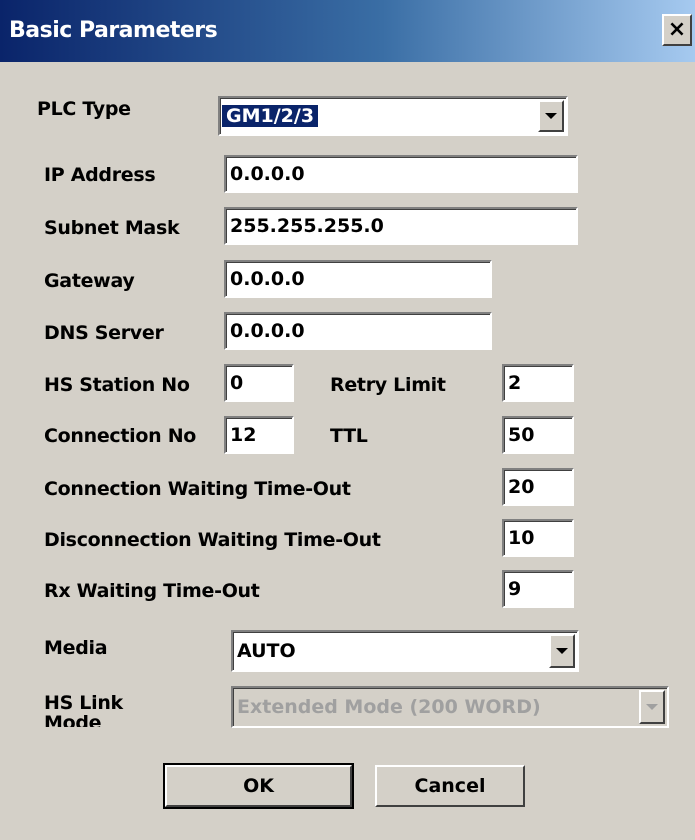 The image size is (695, 840). What do you see at coordinates (112, 228) in the screenshot?
I see `subnet-mask-label: Subnet Mask` at bounding box center [112, 228].